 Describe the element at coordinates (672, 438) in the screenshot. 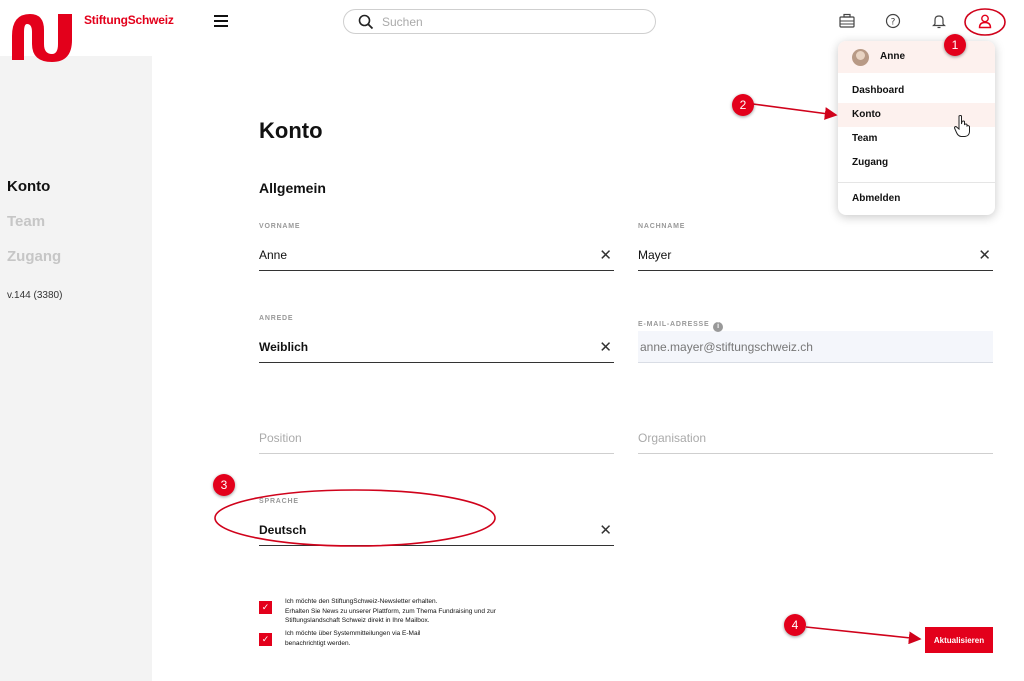

I see `organisation-placeholder: Organisation` at that location.